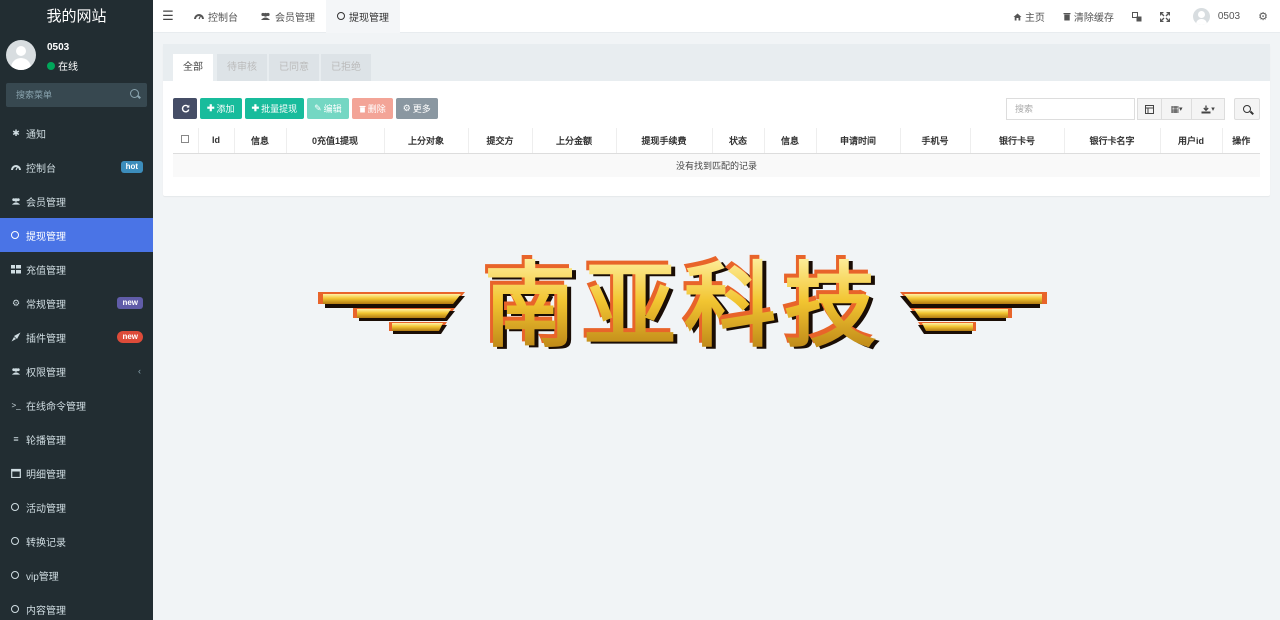 The width and height of the screenshot is (1280, 620). What do you see at coordinates (16, 132) in the screenshot?
I see `asterisk-icon: ✱` at bounding box center [16, 132].